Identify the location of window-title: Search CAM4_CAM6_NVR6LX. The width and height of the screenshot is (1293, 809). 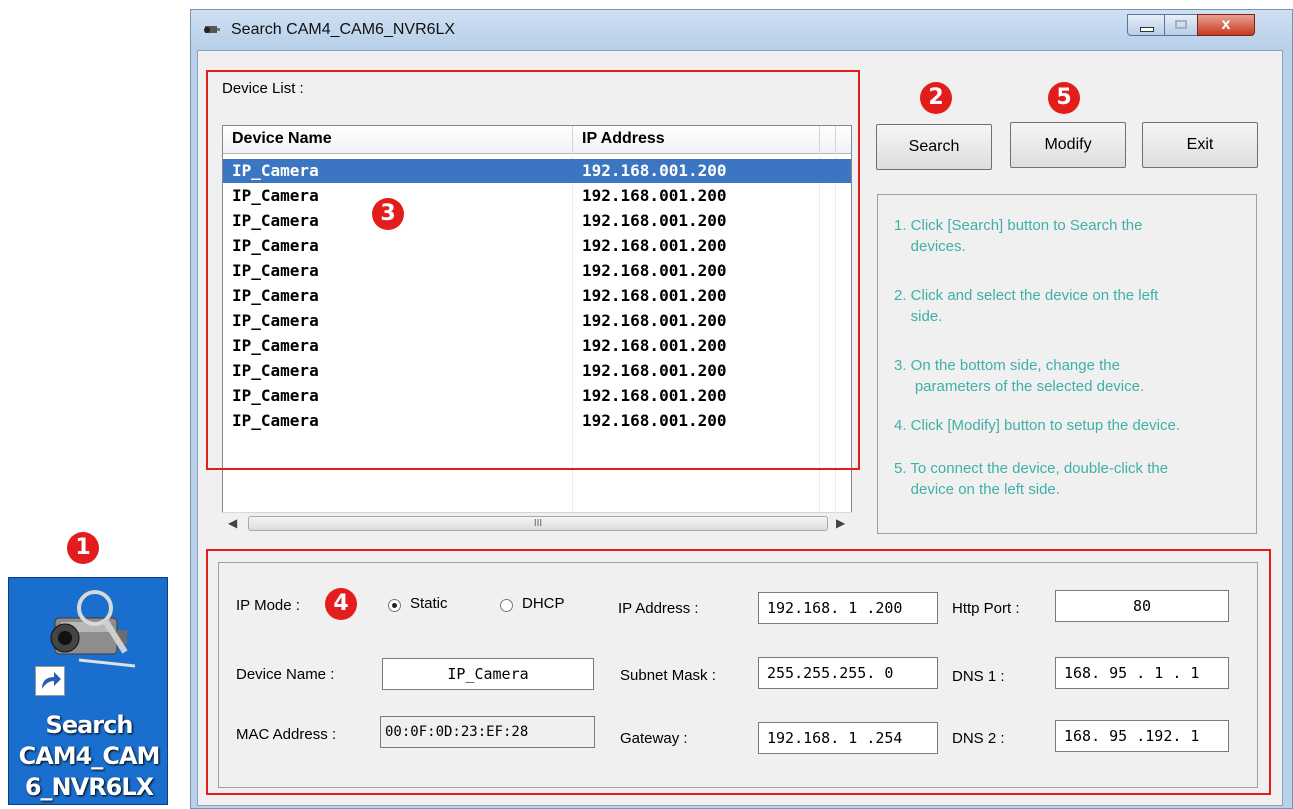
(343, 29).